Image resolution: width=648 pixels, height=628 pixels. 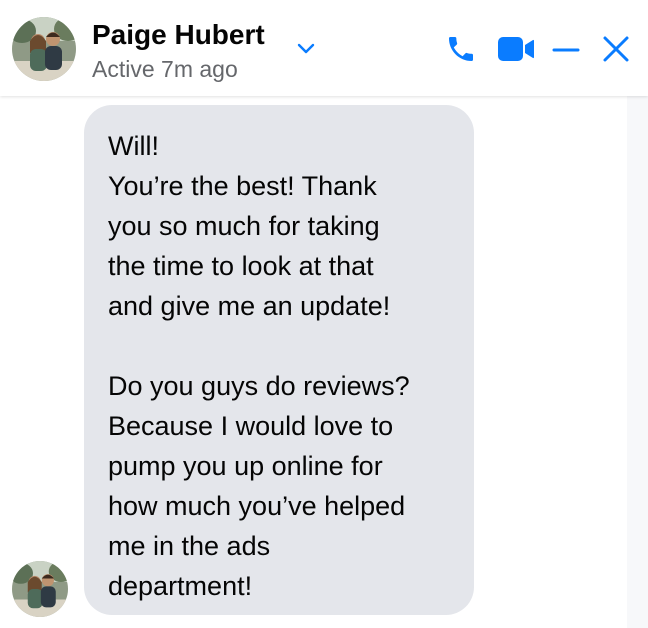 What do you see at coordinates (178, 35) in the screenshot?
I see `contact-name: Paige Hubert` at bounding box center [178, 35].